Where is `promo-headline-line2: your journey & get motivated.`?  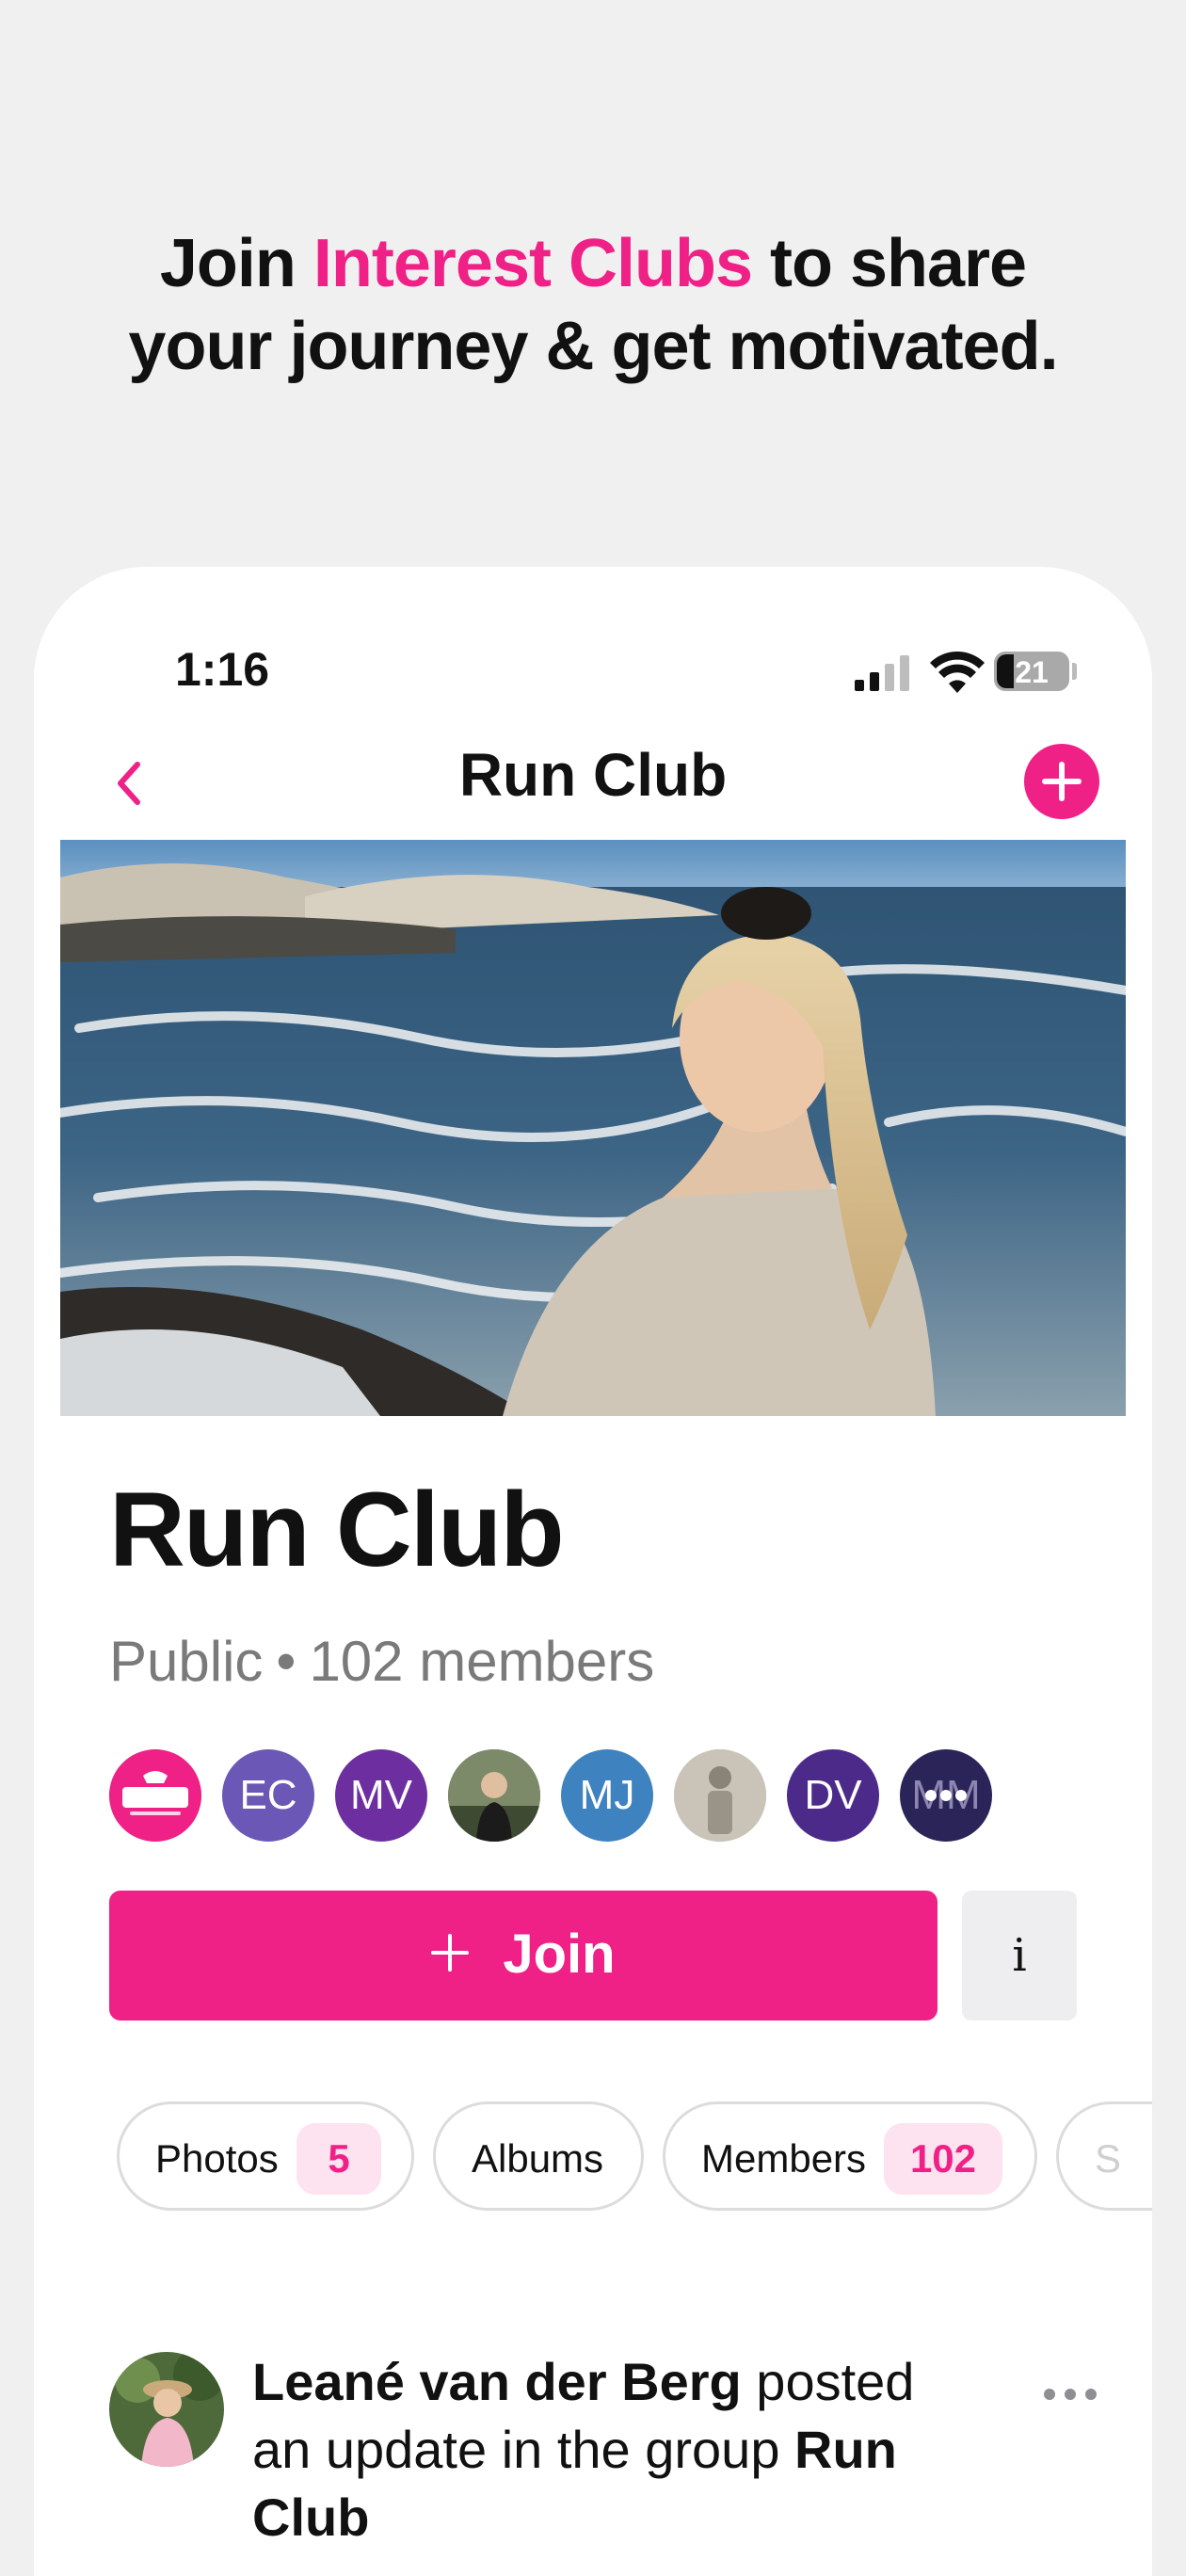
promo-headline-line2: your journey & get motivated. is located at coordinates (593, 346).